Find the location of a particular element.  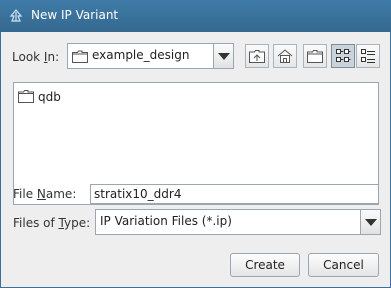

app-logo-icon is located at coordinates (16, 15).